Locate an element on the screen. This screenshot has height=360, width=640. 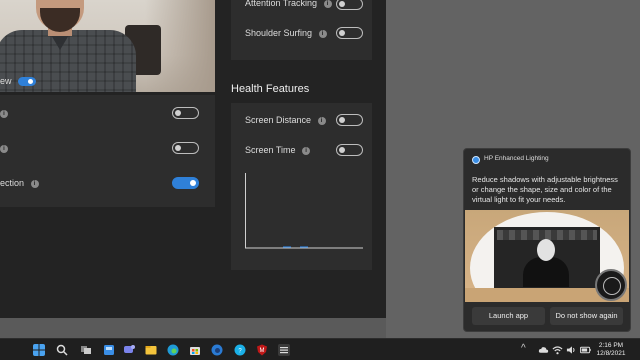
taskbar-clock: 2:16 PM 12/8/2021 is located at coordinates (611, 350).